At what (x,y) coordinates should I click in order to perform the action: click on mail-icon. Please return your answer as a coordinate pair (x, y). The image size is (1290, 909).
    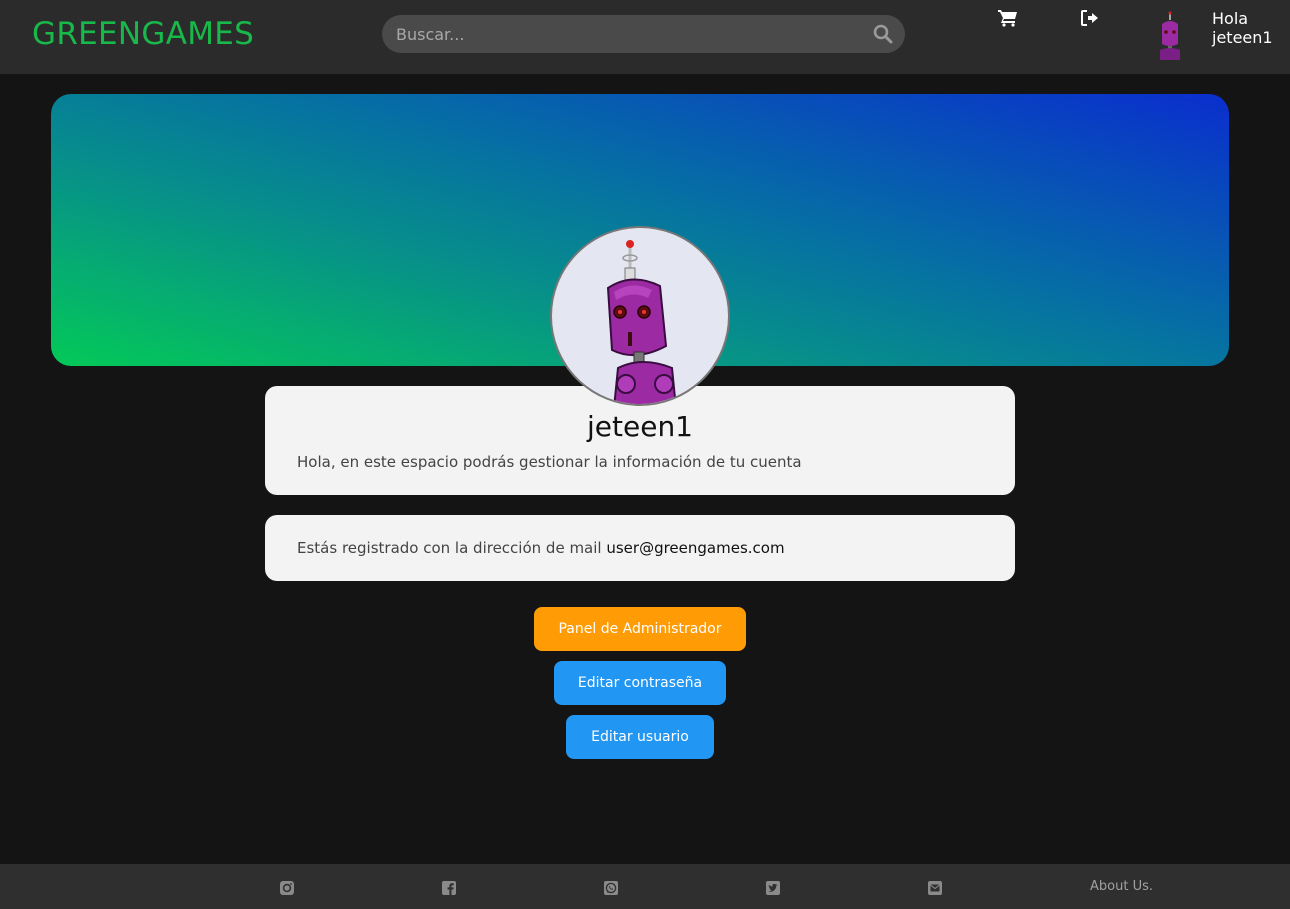
    Looking at the image, I should click on (935, 888).